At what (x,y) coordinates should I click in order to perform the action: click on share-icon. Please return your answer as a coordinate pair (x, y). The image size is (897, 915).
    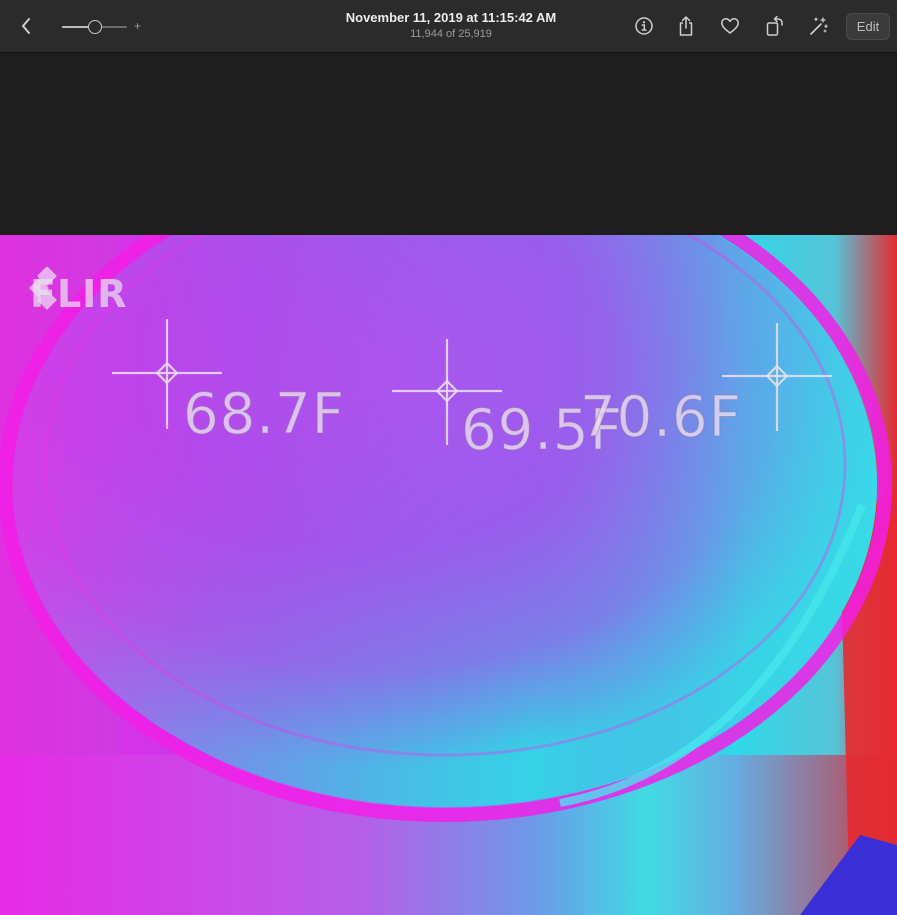
    Looking at the image, I should click on (686, 26).